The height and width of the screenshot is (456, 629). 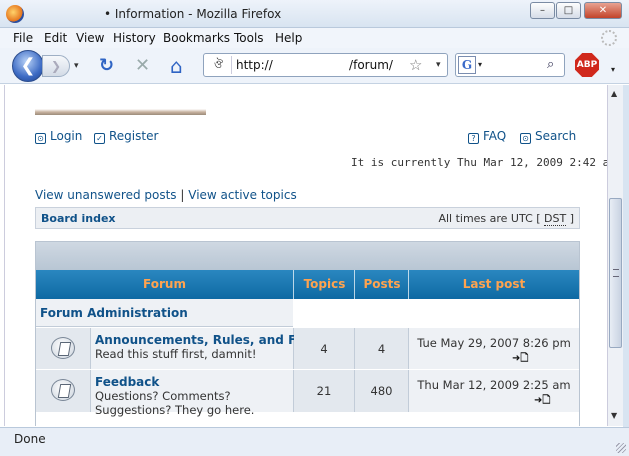 I want to click on url-dropdown-icon: ▾, so click(x=438, y=65).